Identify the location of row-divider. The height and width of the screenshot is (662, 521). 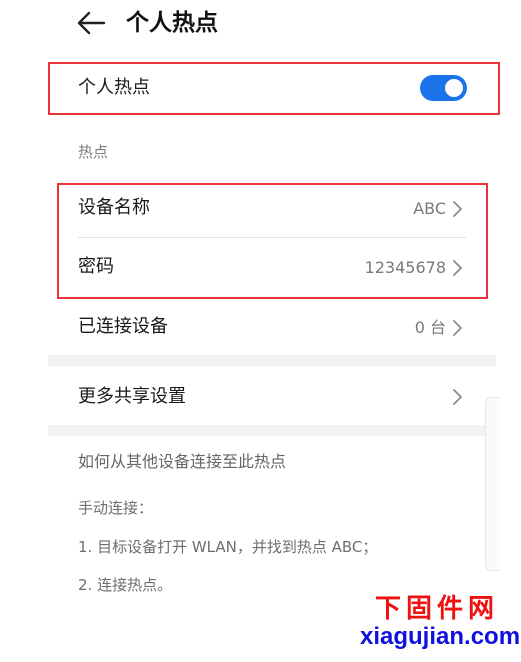
(272, 237).